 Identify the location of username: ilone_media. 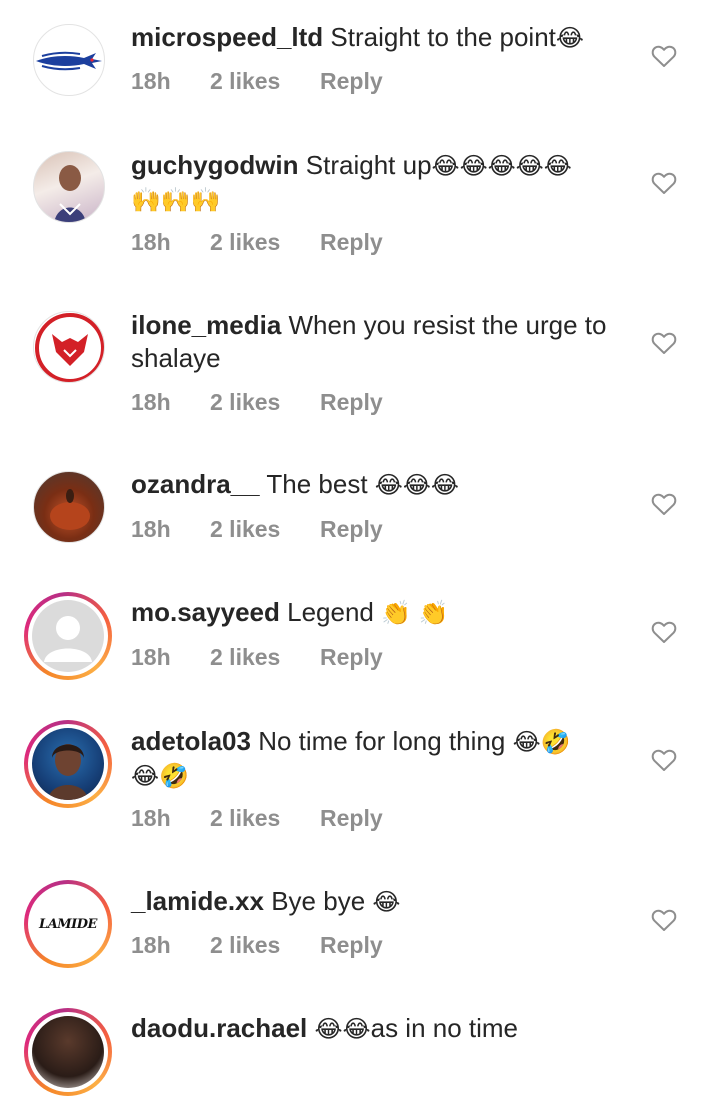
(206, 325).